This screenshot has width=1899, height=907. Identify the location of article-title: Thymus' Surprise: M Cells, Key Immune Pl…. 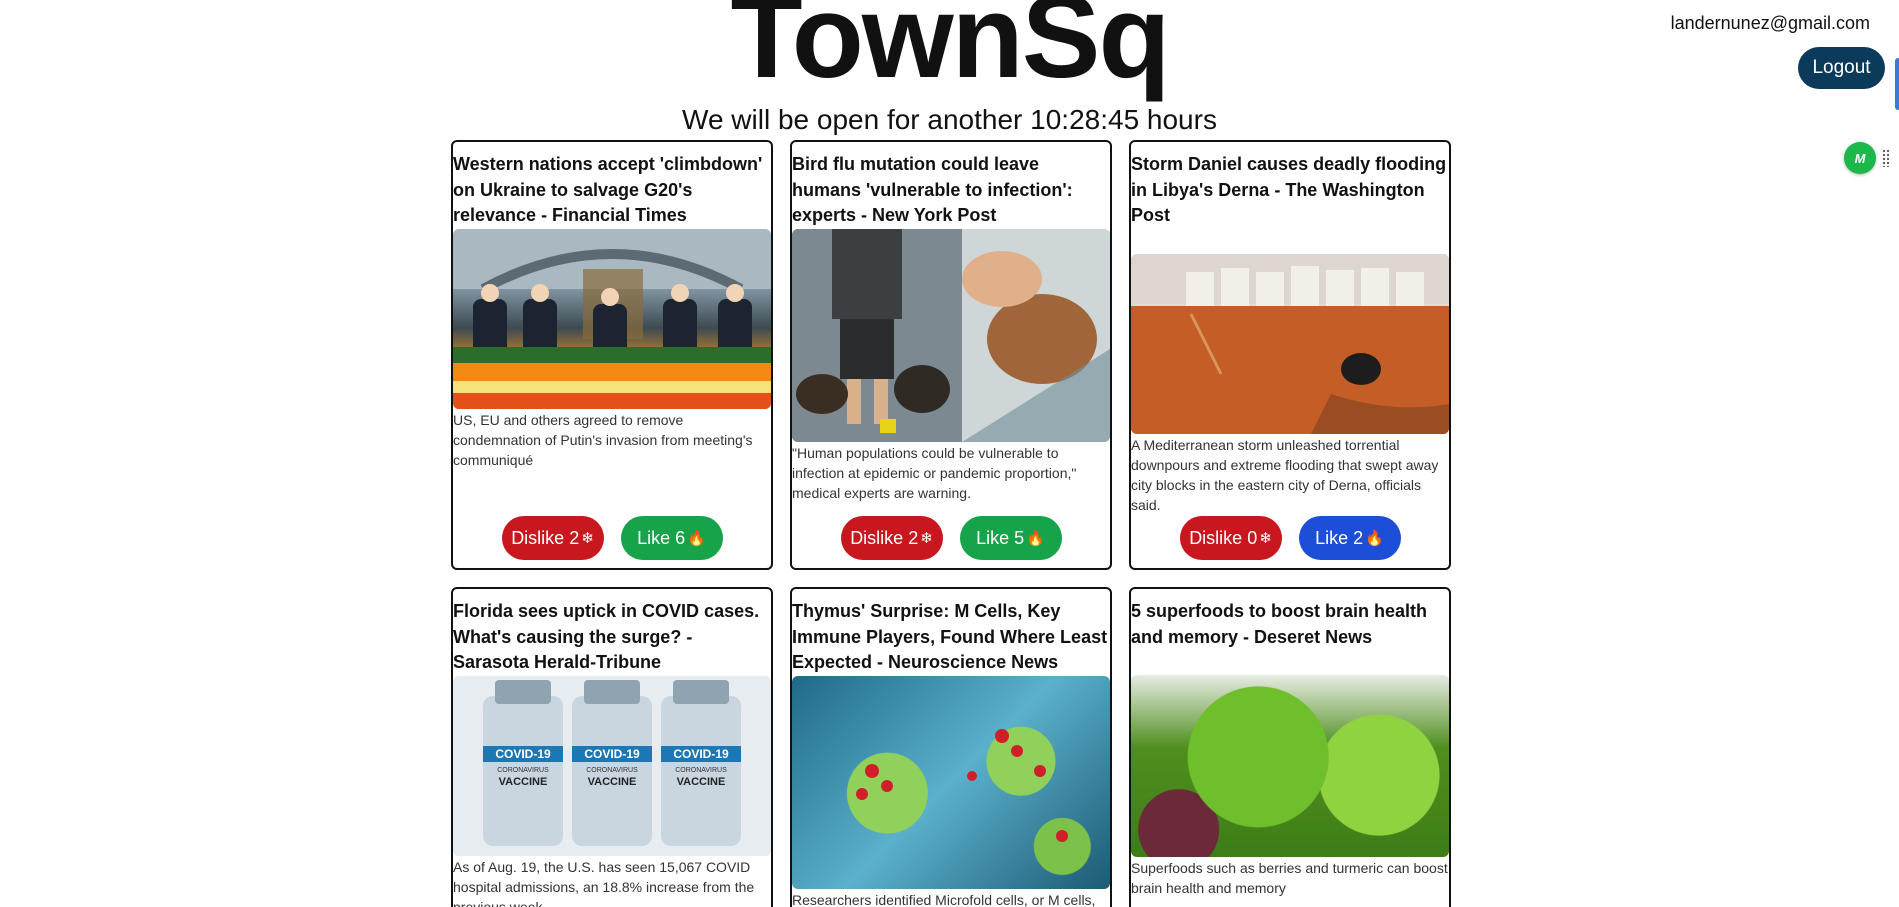
(951, 632).